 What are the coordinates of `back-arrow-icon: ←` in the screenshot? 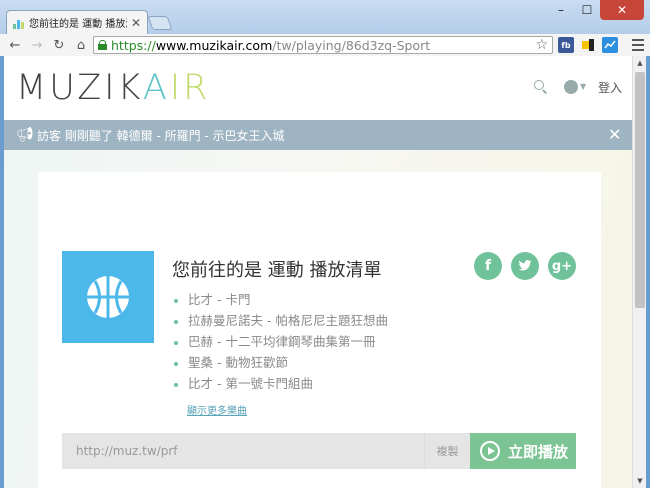 It's located at (15, 45).